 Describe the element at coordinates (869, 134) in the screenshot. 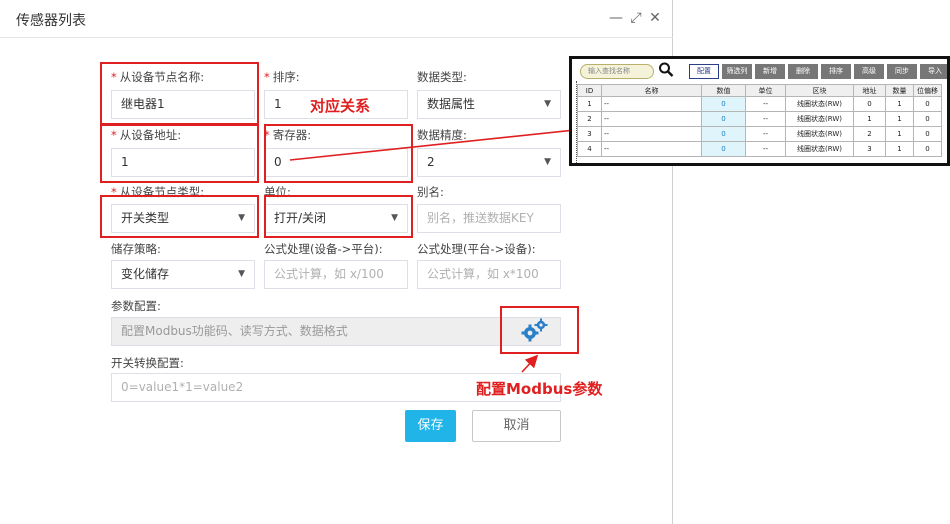

I see `cell-address: 2` at that location.